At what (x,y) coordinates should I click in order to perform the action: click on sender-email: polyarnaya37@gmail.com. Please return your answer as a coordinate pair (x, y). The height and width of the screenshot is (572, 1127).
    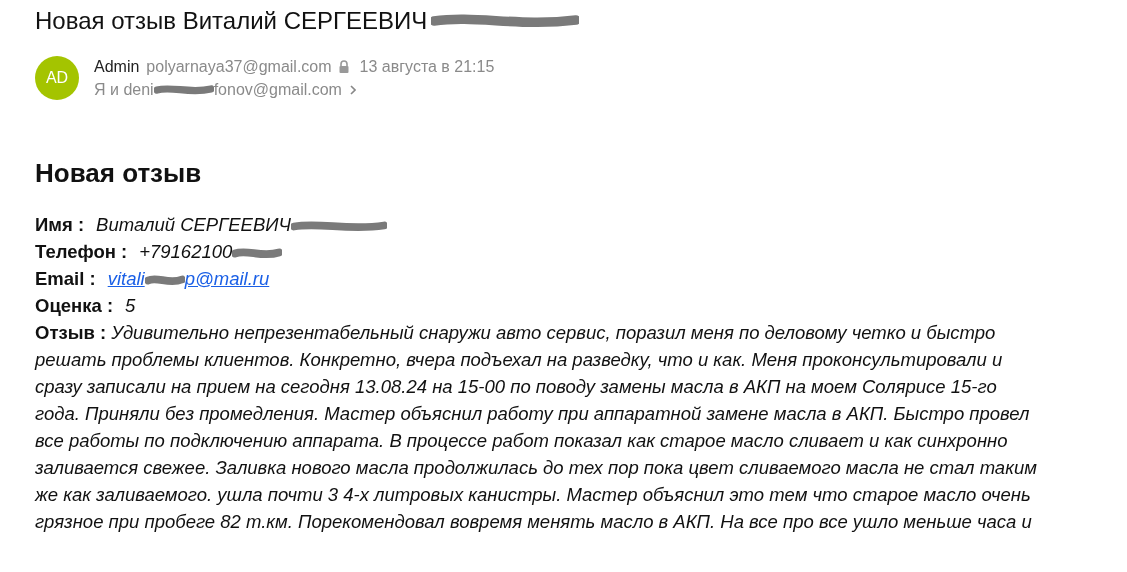
    Looking at the image, I should click on (239, 66).